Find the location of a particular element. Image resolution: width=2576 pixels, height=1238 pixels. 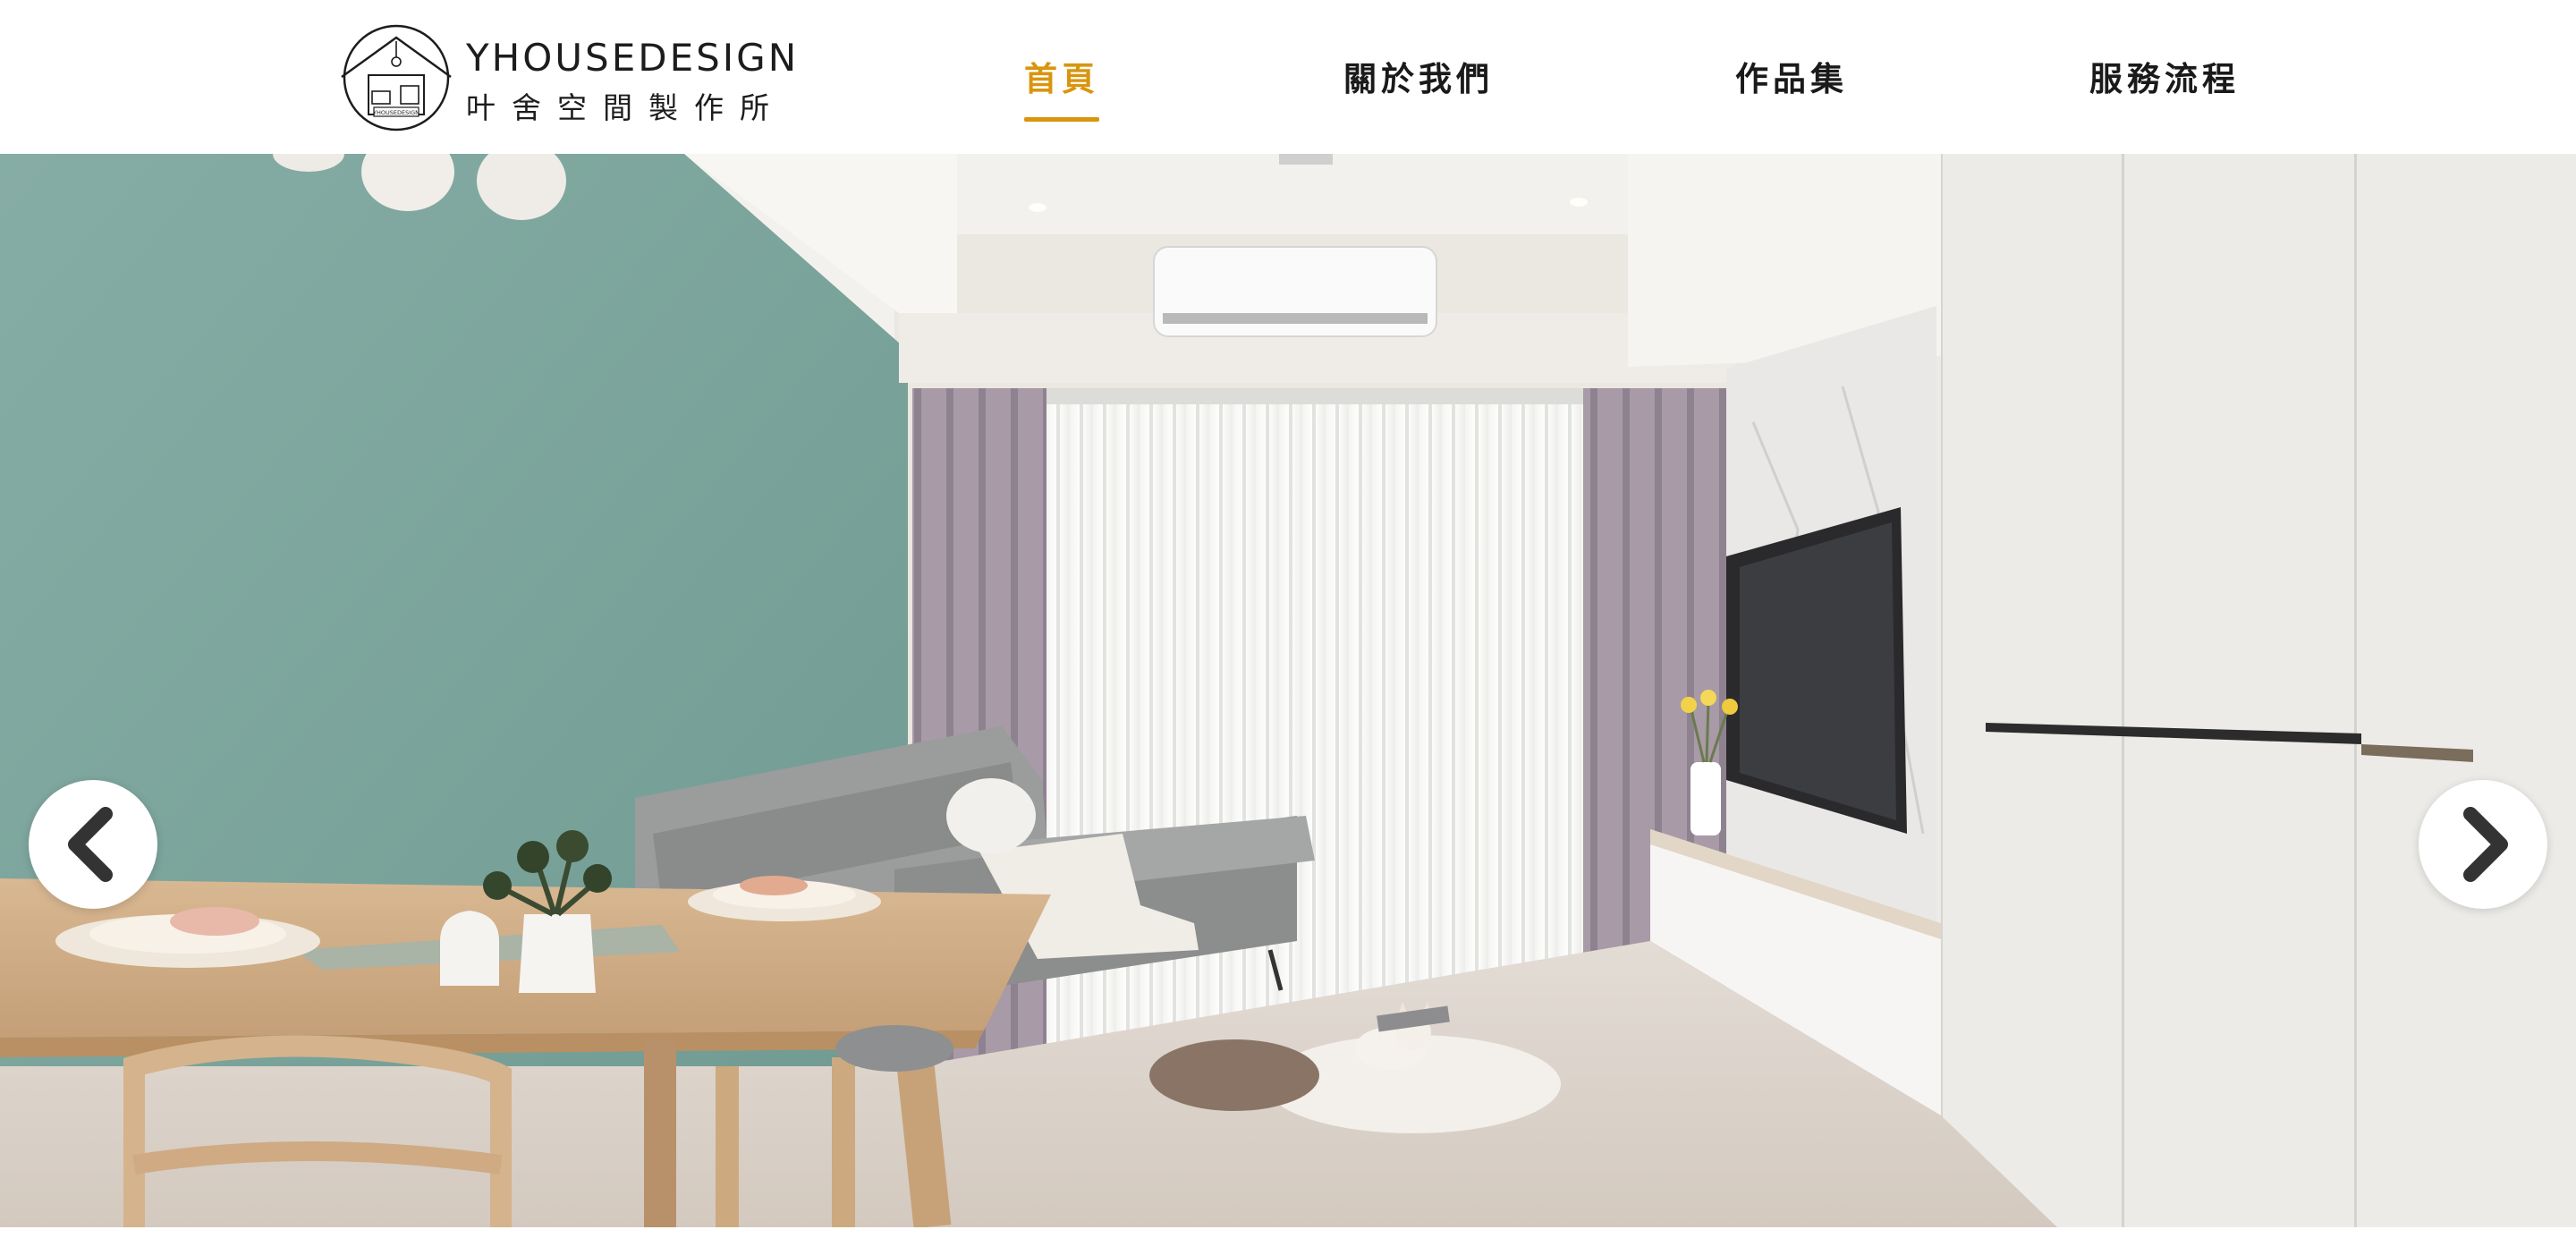

svg-text: YHOUSEDESIGN is located at coordinates (395, 112).